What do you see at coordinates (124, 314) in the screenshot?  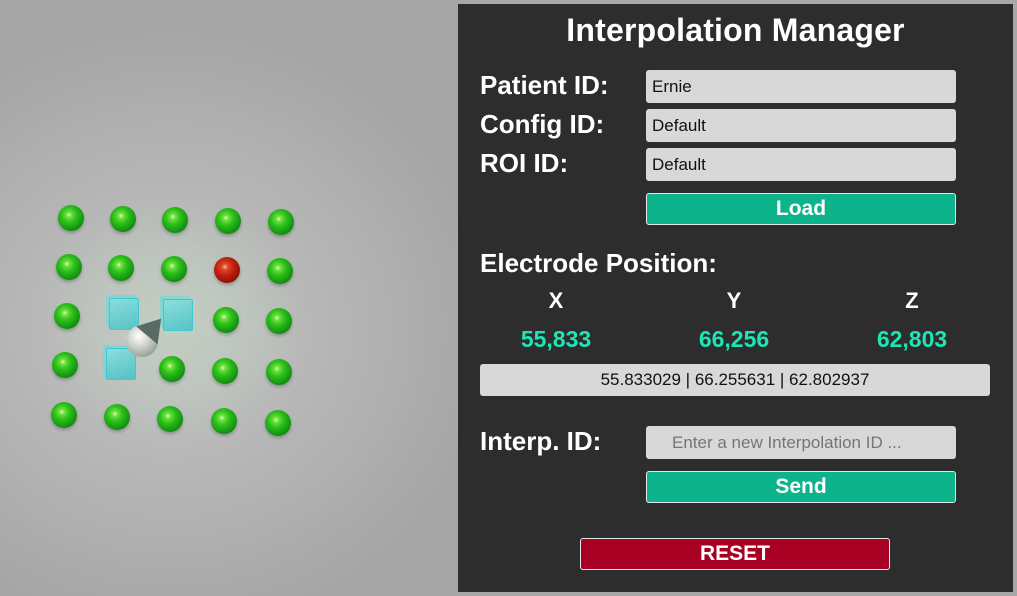 I see `interpolation-cube` at bounding box center [124, 314].